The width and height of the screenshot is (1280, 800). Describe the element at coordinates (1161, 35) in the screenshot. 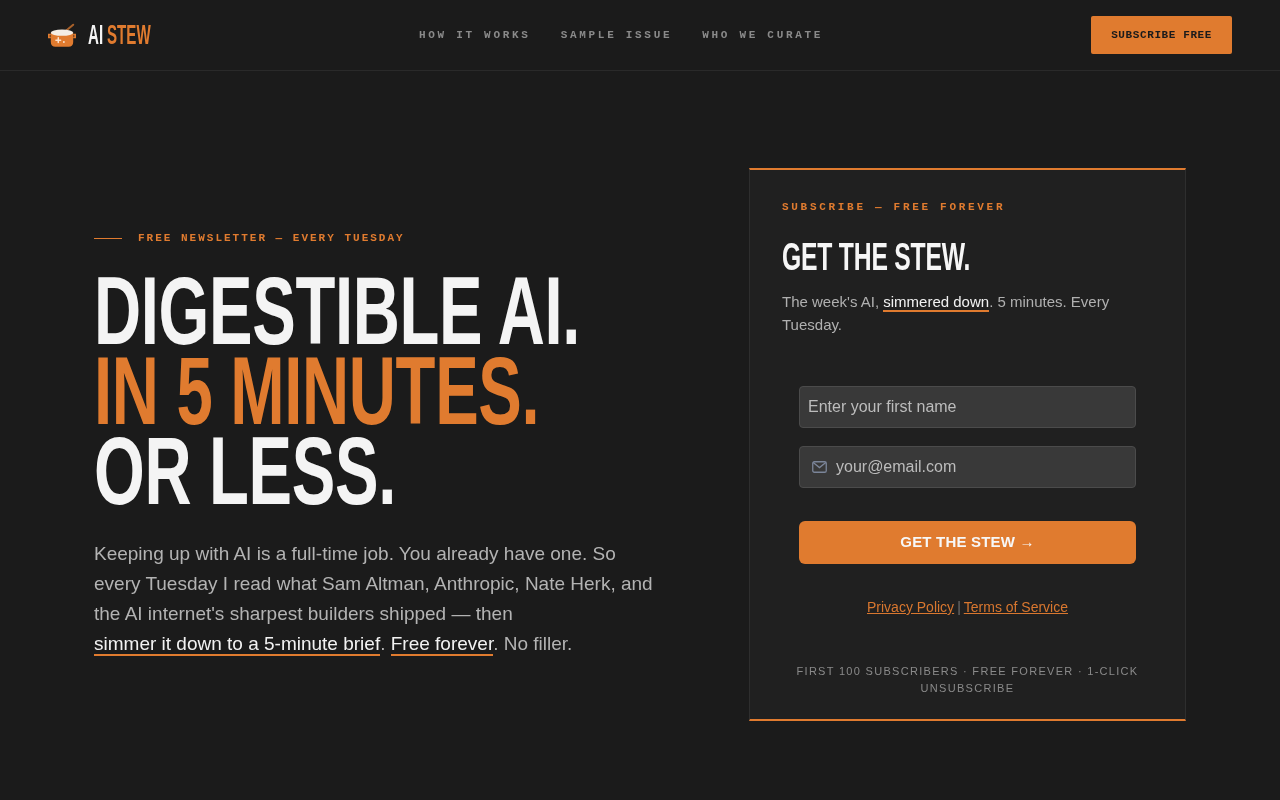

I see `subscribe-button: SUBSCRIBE FREE` at that location.